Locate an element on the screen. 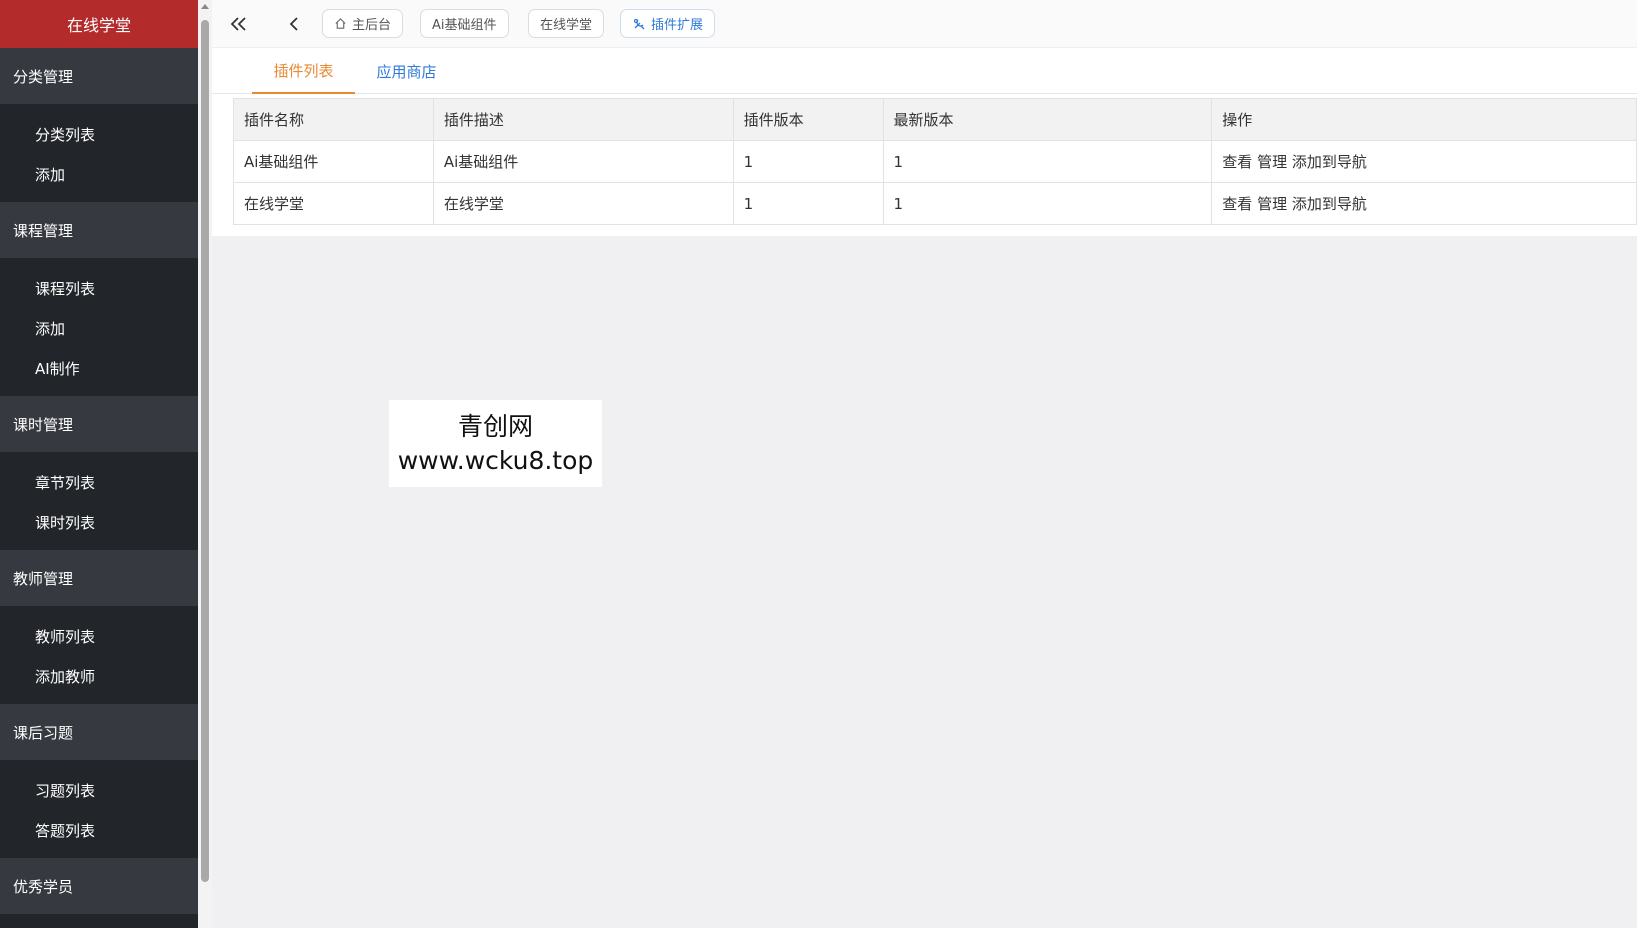 This screenshot has height=928, width=1637. table-header-row: 插件名称 插件描述 插件版本 最新版本 操作 is located at coordinates (935, 119).